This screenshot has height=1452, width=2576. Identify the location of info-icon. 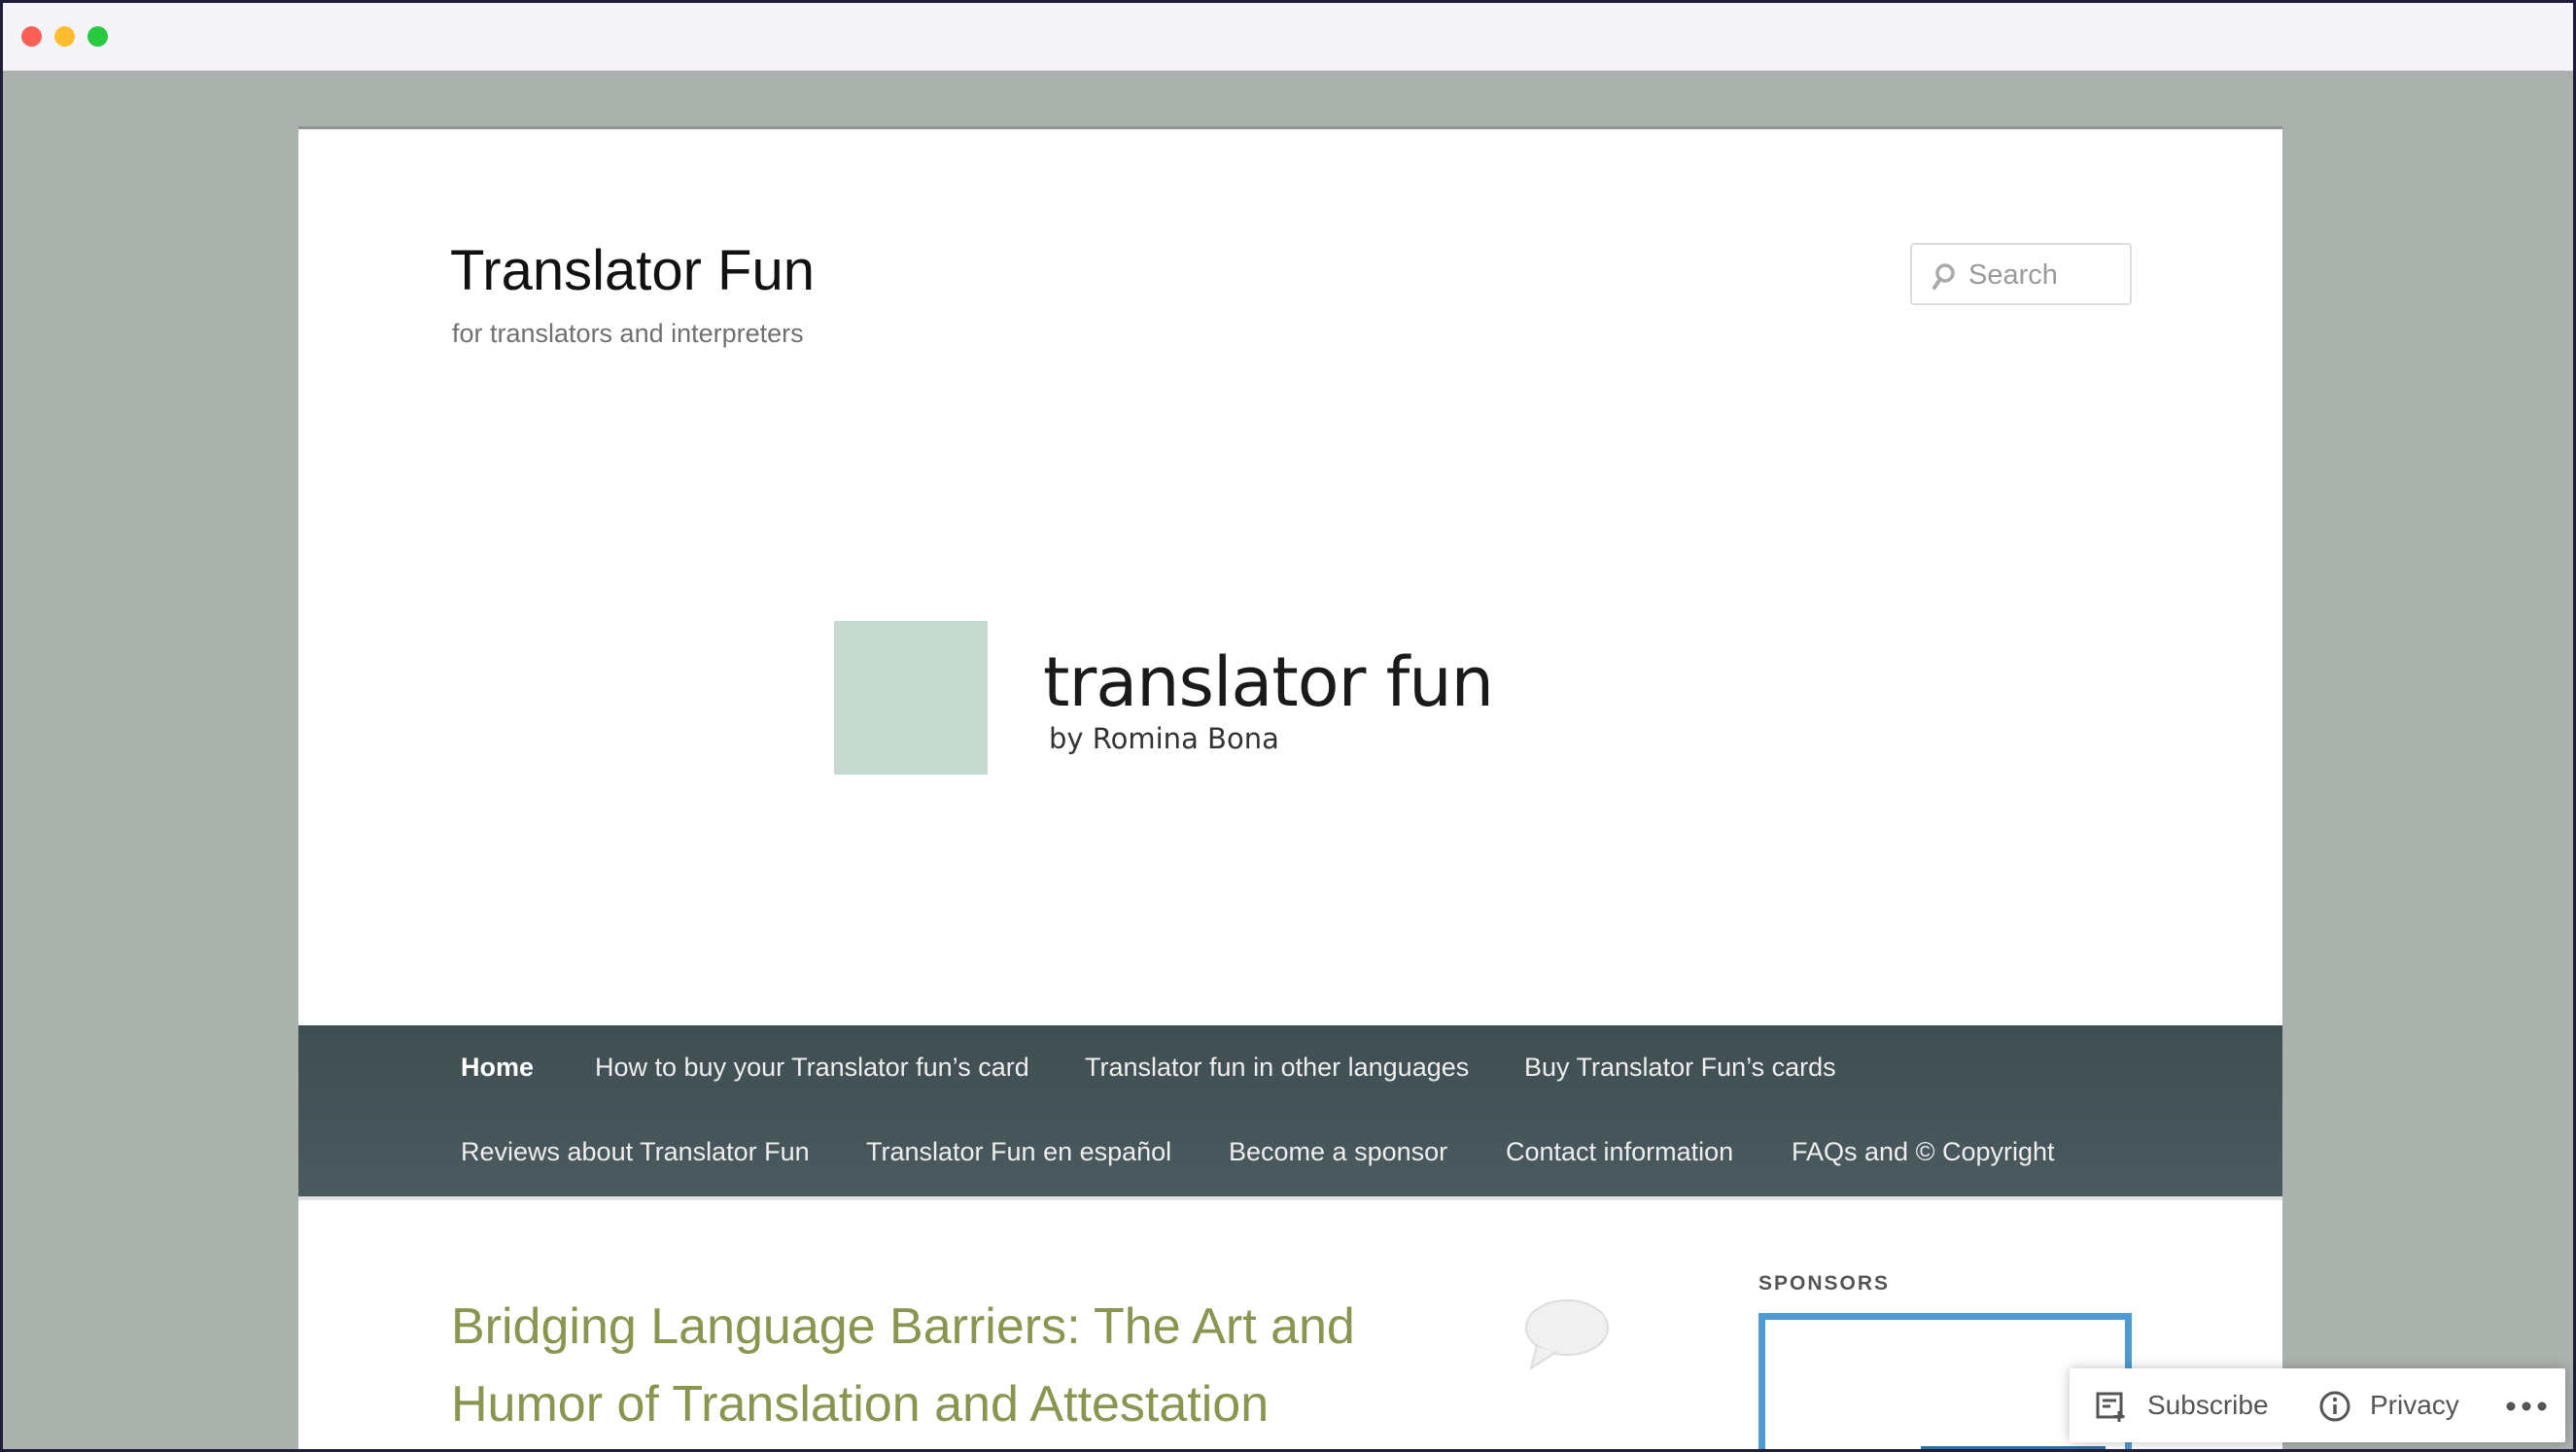
(2334, 1406).